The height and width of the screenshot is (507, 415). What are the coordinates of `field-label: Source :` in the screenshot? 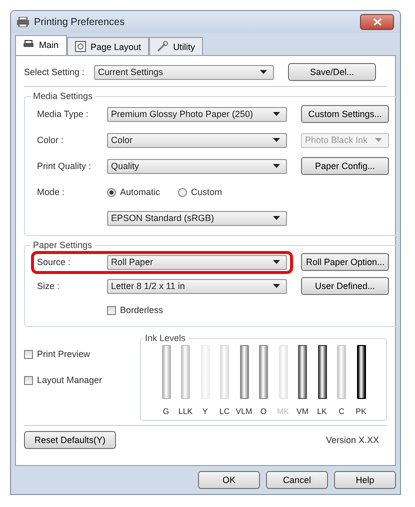 It's located at (54, 262).